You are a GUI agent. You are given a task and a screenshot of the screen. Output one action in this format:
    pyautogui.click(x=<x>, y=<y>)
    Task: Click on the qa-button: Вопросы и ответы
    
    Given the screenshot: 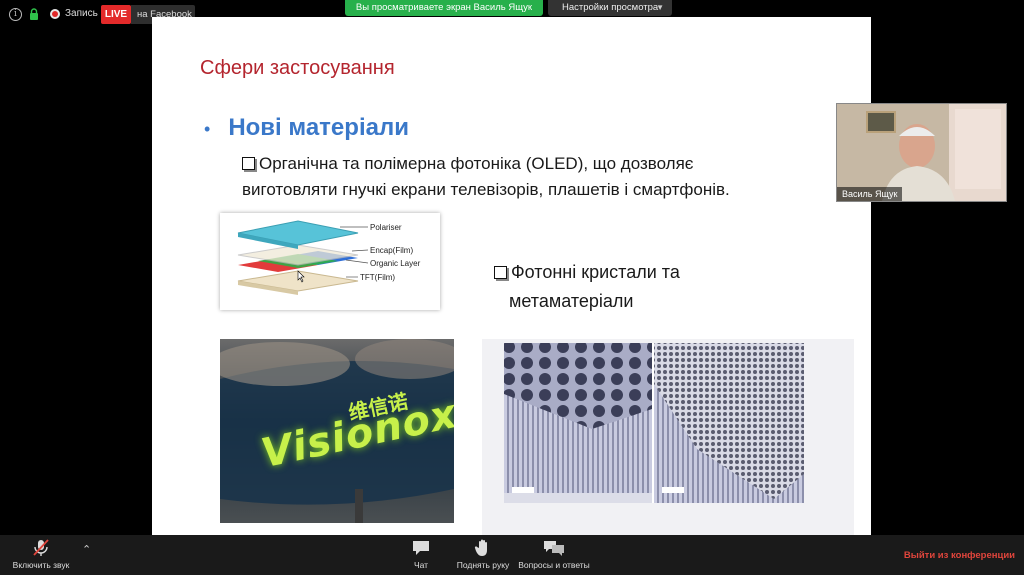 What is the action you would take?
    pyautogui.click(x=554, y=554)
    